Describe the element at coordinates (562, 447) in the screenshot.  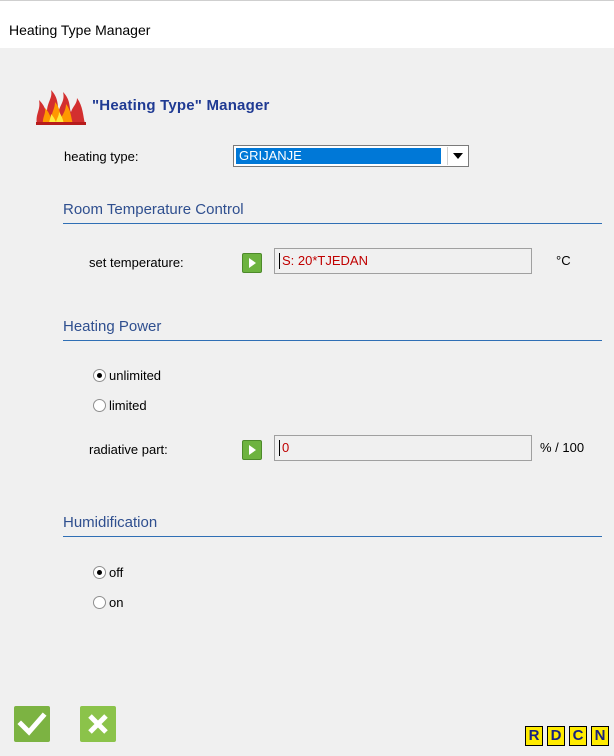
I see `radiative-part-unit: % / 100` at that location.